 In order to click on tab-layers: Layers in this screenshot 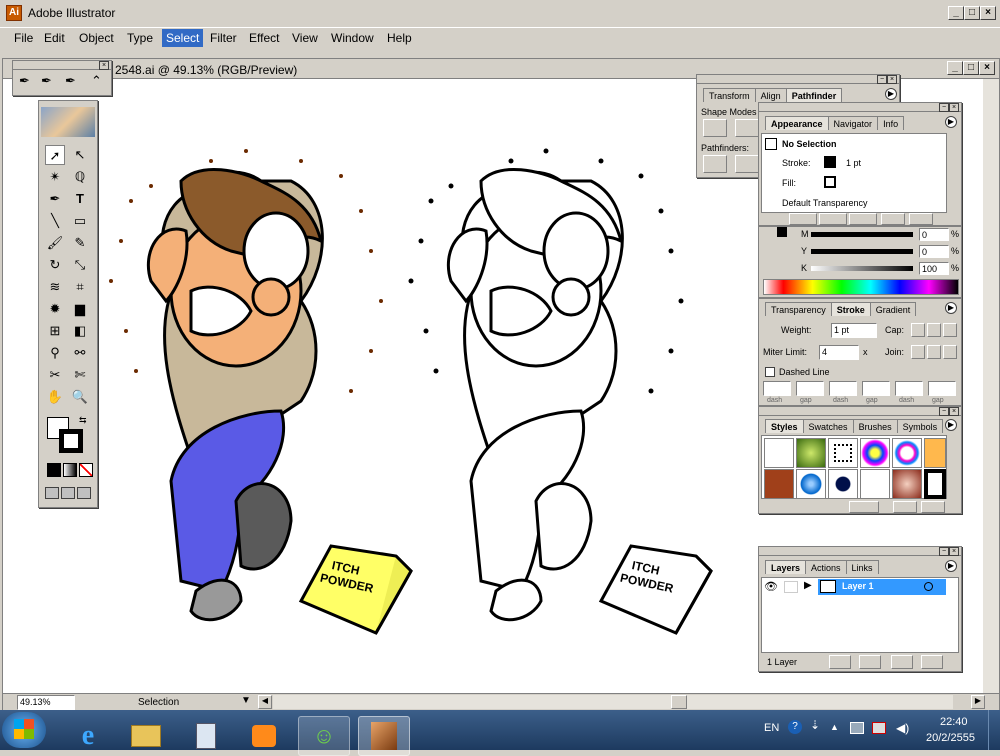, I will do `click(786, 567)`.